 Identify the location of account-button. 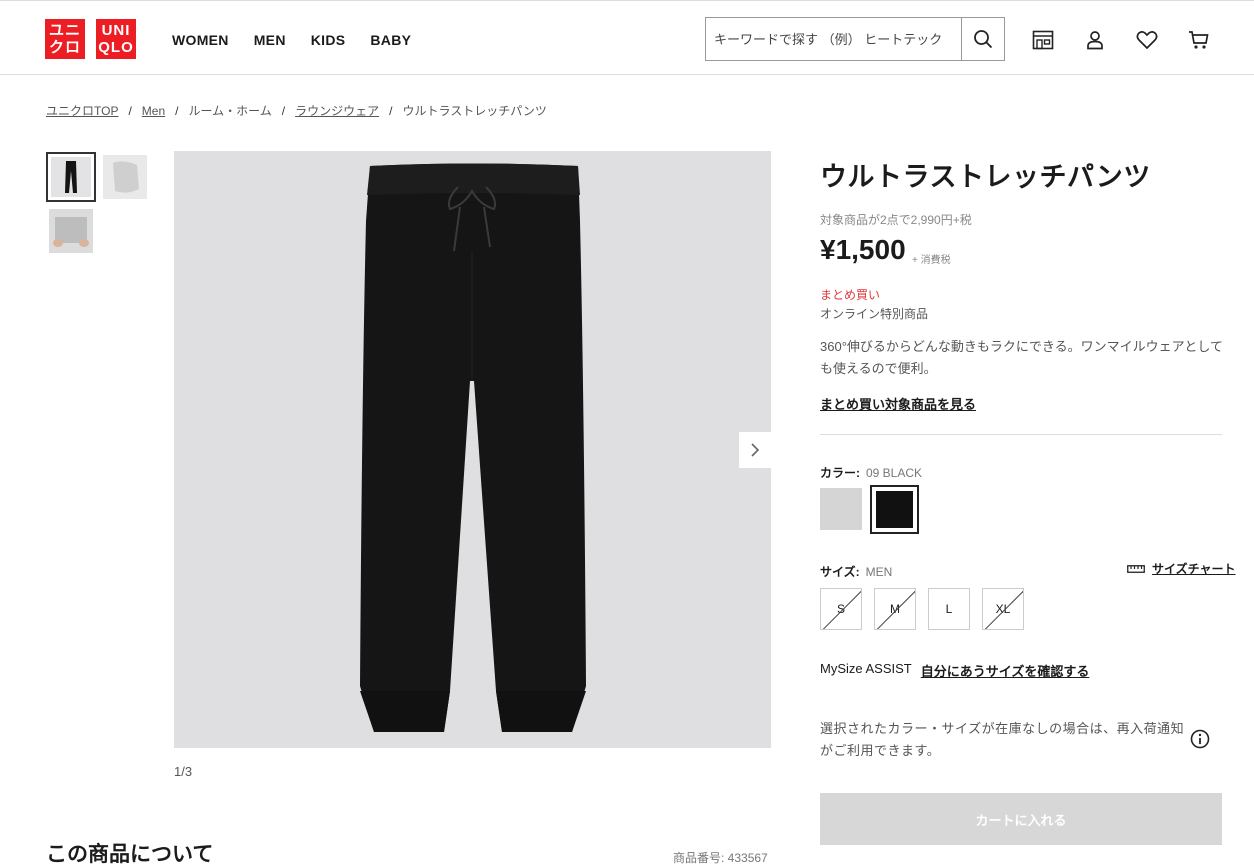
(1095, 40).